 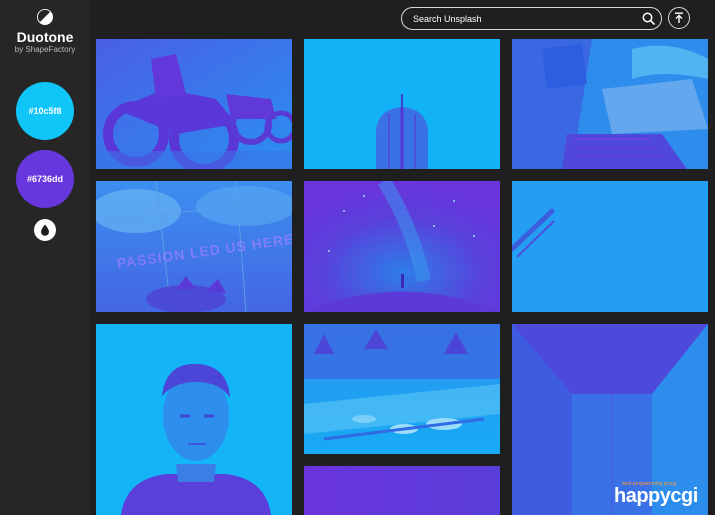 What do you see at coordinates (520, 18) in the screenshot?
I see `search-input` at bounding box center [520, 18].